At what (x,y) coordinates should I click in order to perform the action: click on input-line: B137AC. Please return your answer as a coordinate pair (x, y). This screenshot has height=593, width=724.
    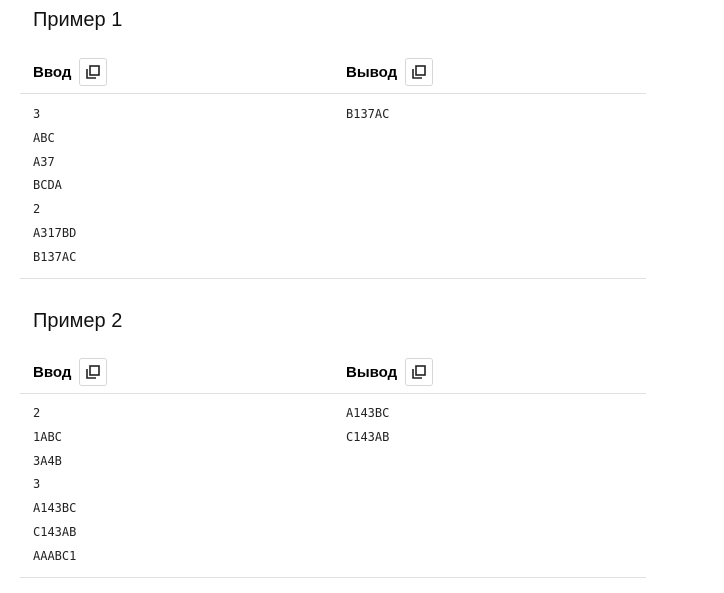
    Looking at the image, I should click on (55, 256).